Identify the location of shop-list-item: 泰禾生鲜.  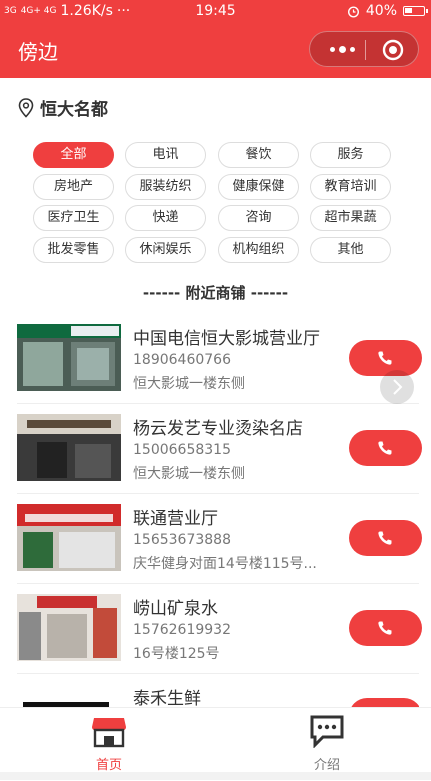
(218, 695).